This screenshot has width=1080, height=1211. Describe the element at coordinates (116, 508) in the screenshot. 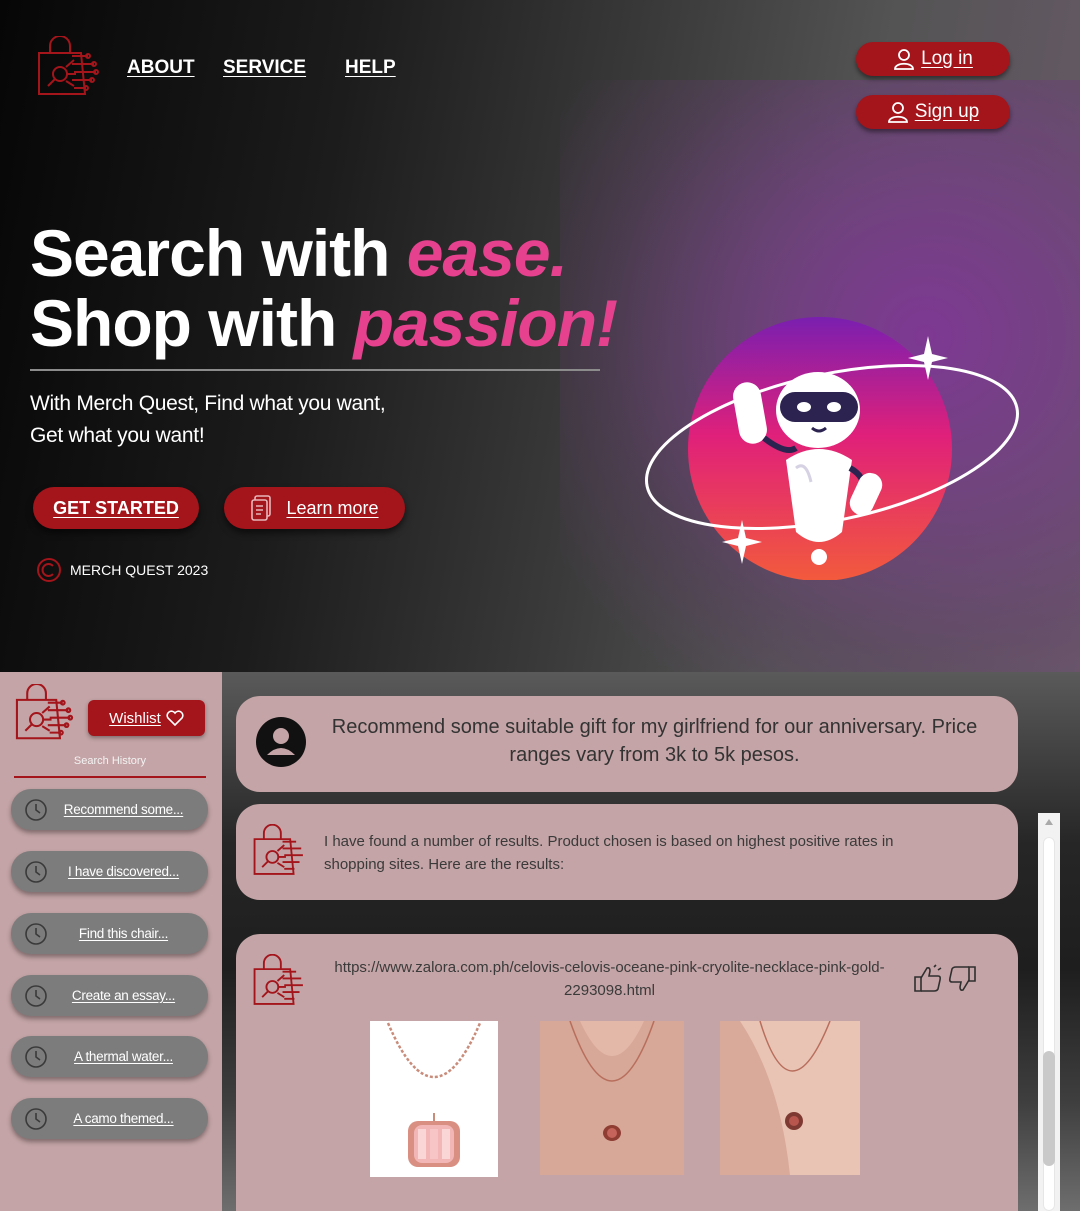

I see `get-started-button: GET STARTED` at that location.